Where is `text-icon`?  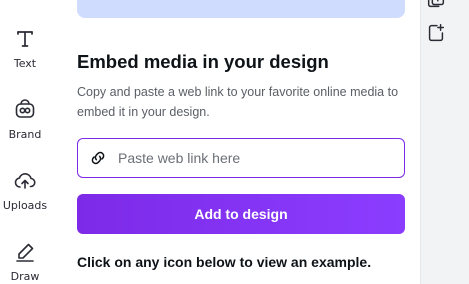
text-icon is located at coordinates (25, 39).